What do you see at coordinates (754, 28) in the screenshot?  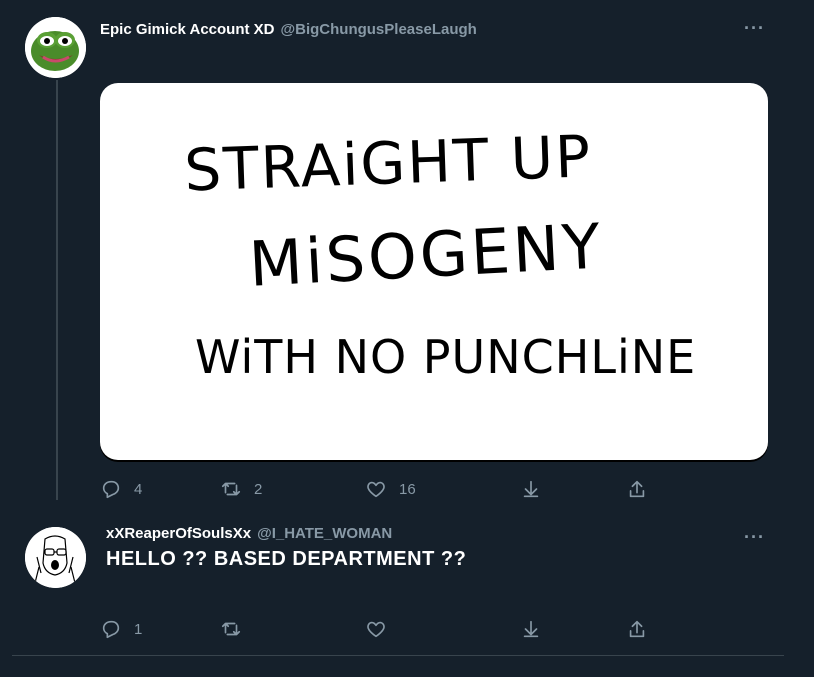 I see `tweet1-more-button: ···` at bounding box center [754, 28].